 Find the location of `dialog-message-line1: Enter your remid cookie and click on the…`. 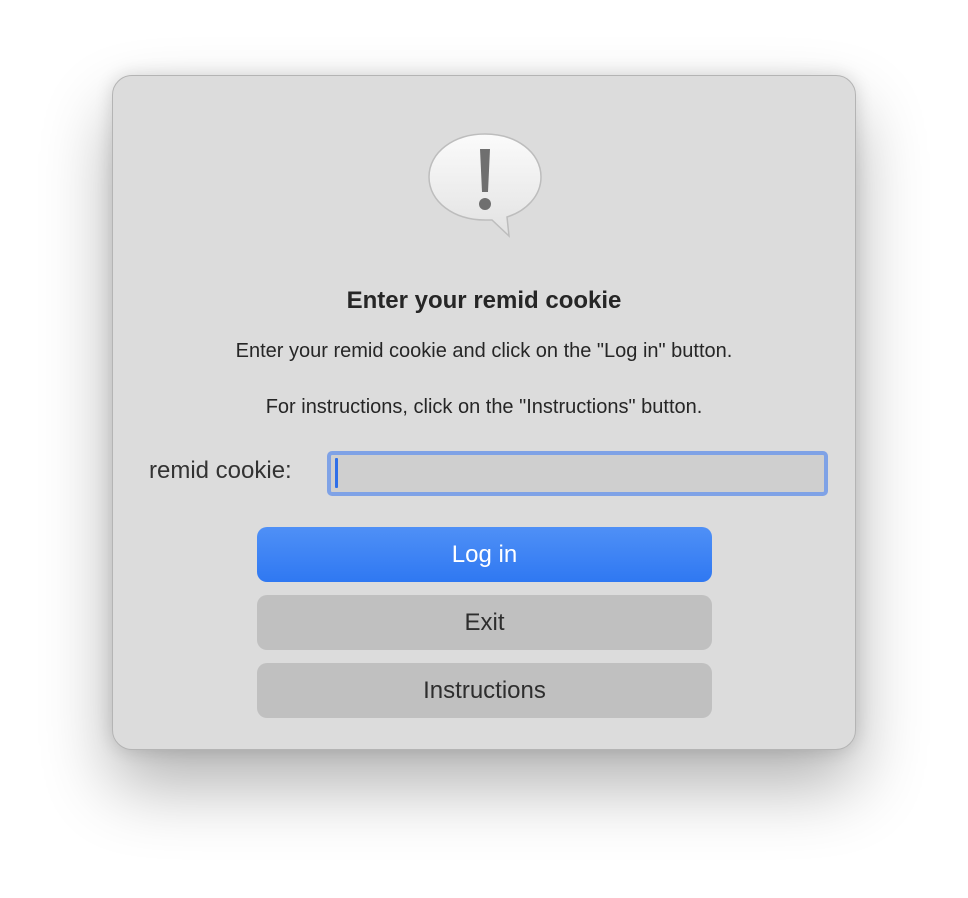

dialog-message-line1: Enter your remid cookie and click on the… is located at coordinates (484, 351).